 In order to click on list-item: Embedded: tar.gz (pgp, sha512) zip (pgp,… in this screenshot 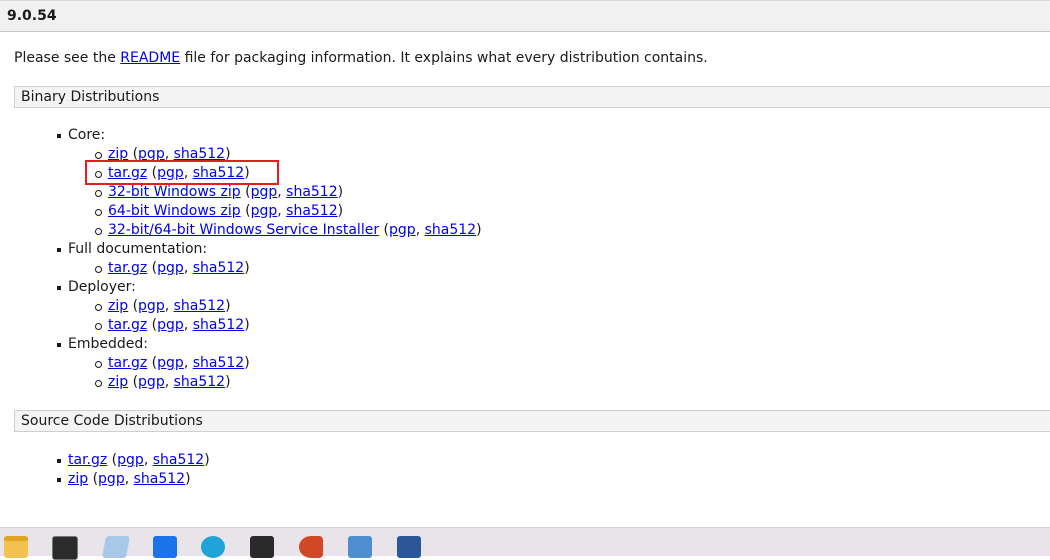, I will do `click(268, 363)`.